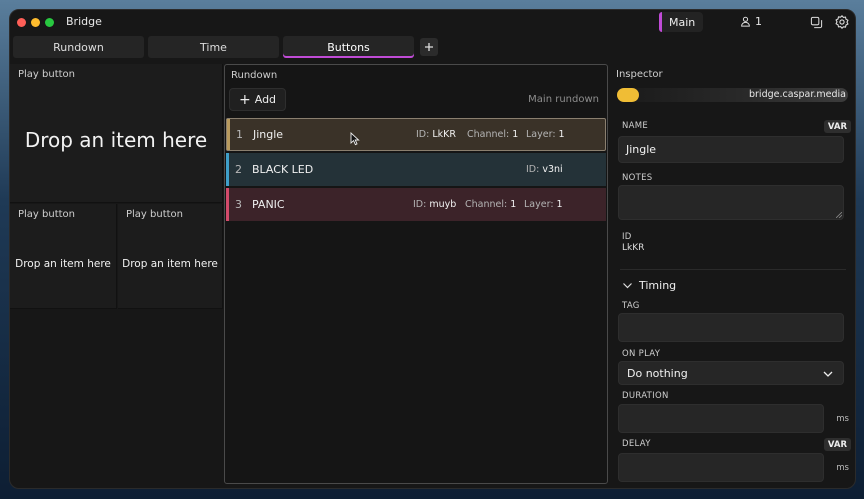  Describe the element at coordinates (797, 94) in the screenshot. I see `server-host: bridge.caspar.media` at that location.